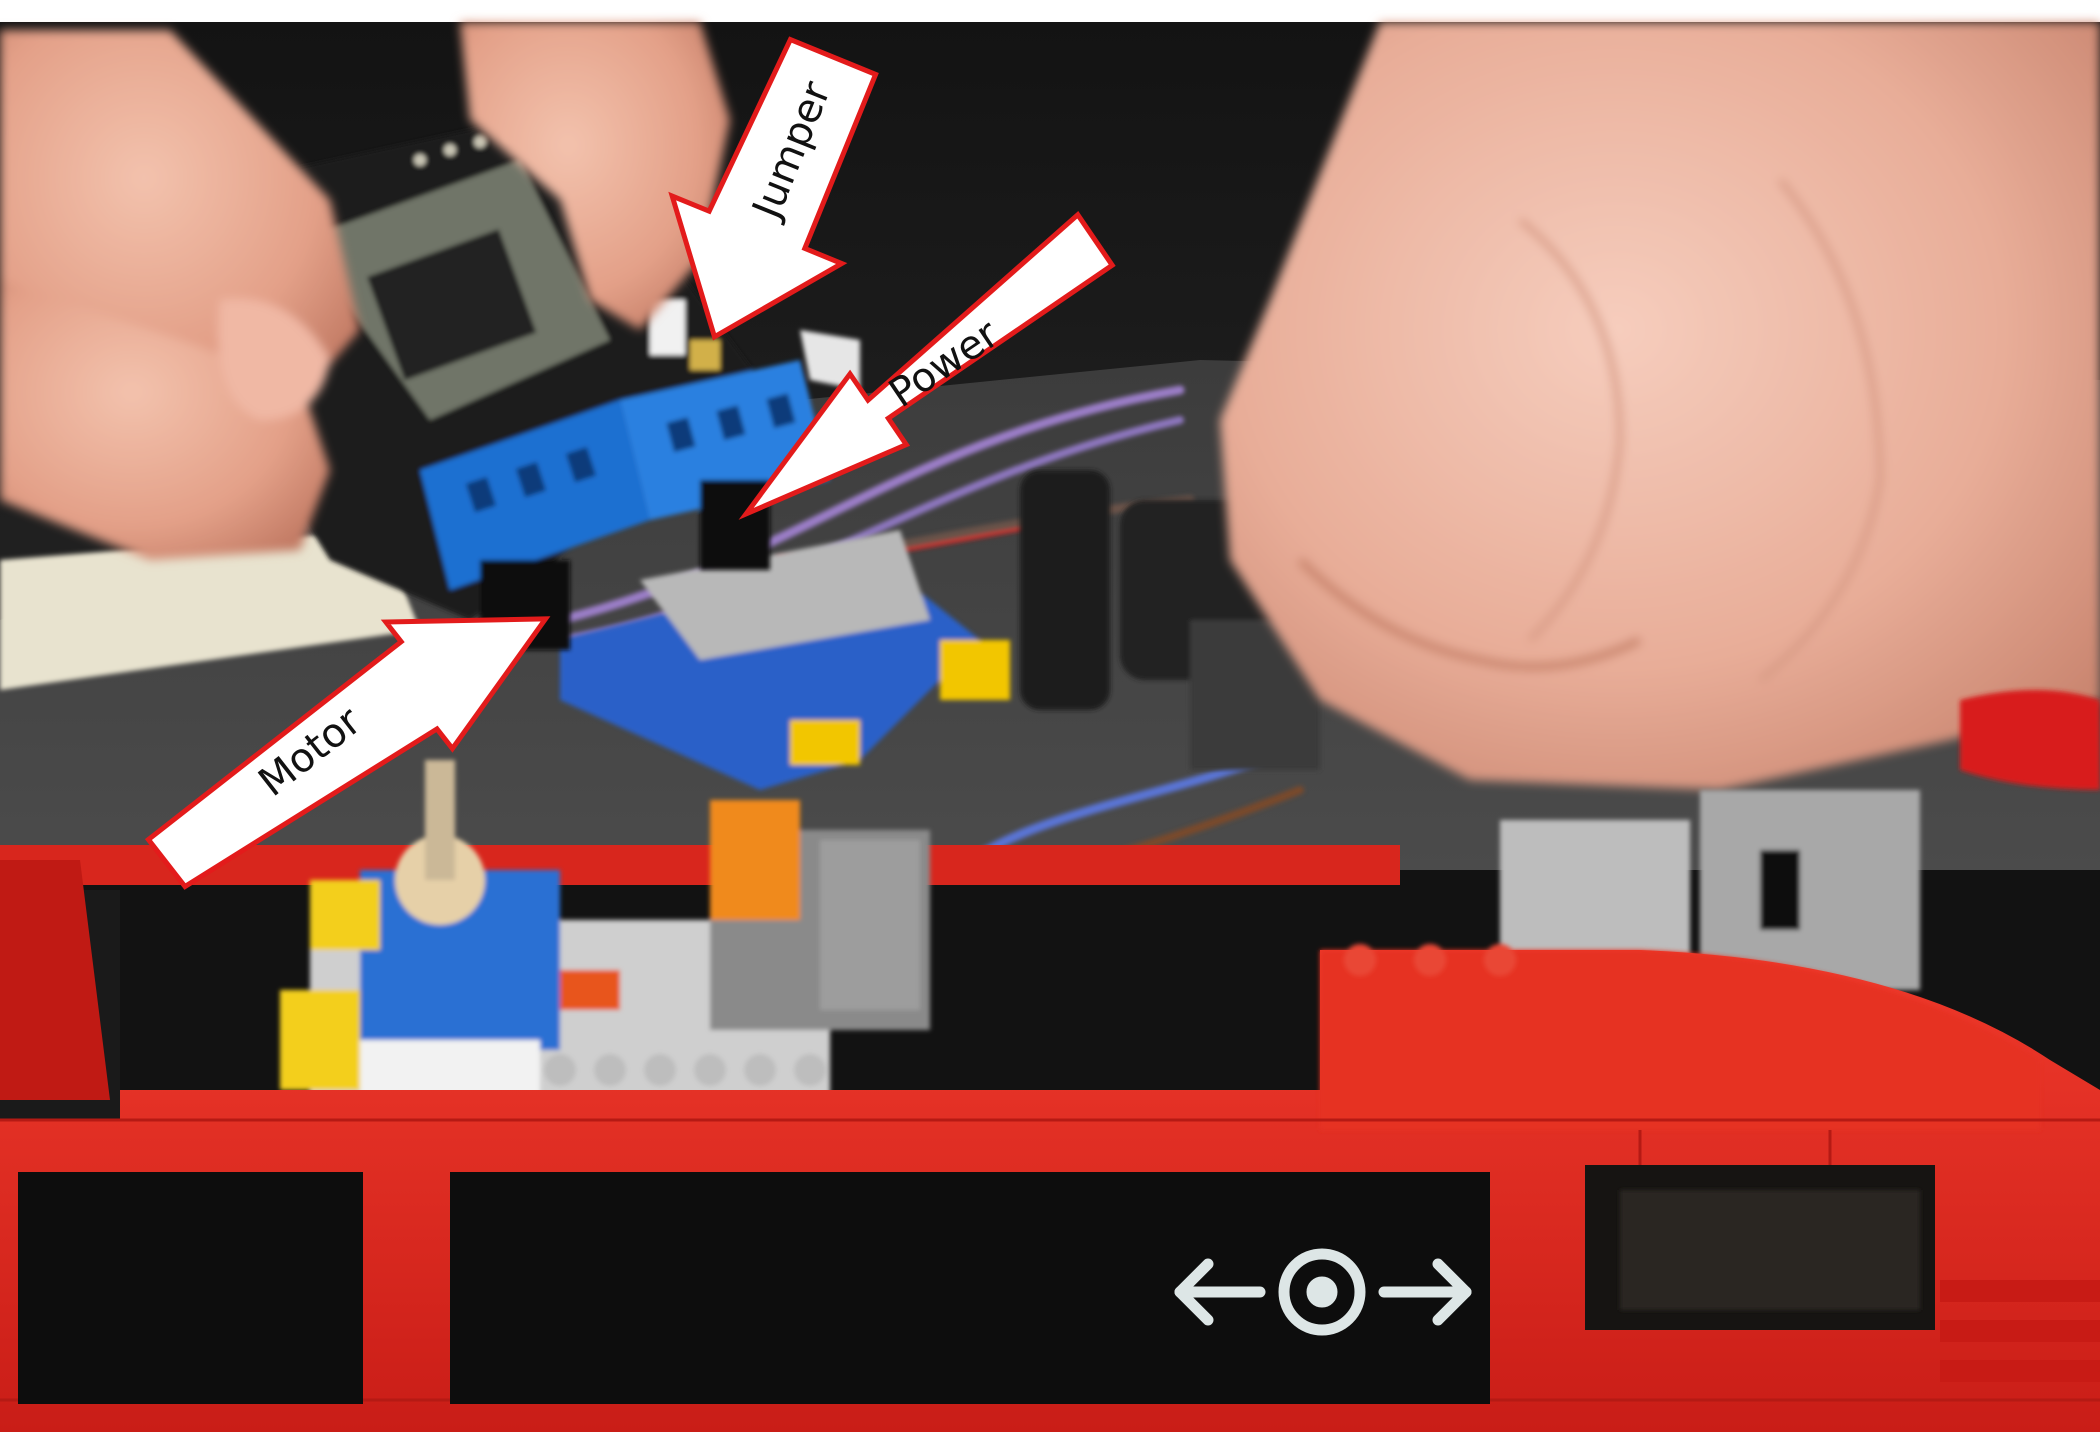  What do you see at coordinates (2020, 1331) in the screenshot?
I see `train-vent` at bounding box center [2020, 1331].